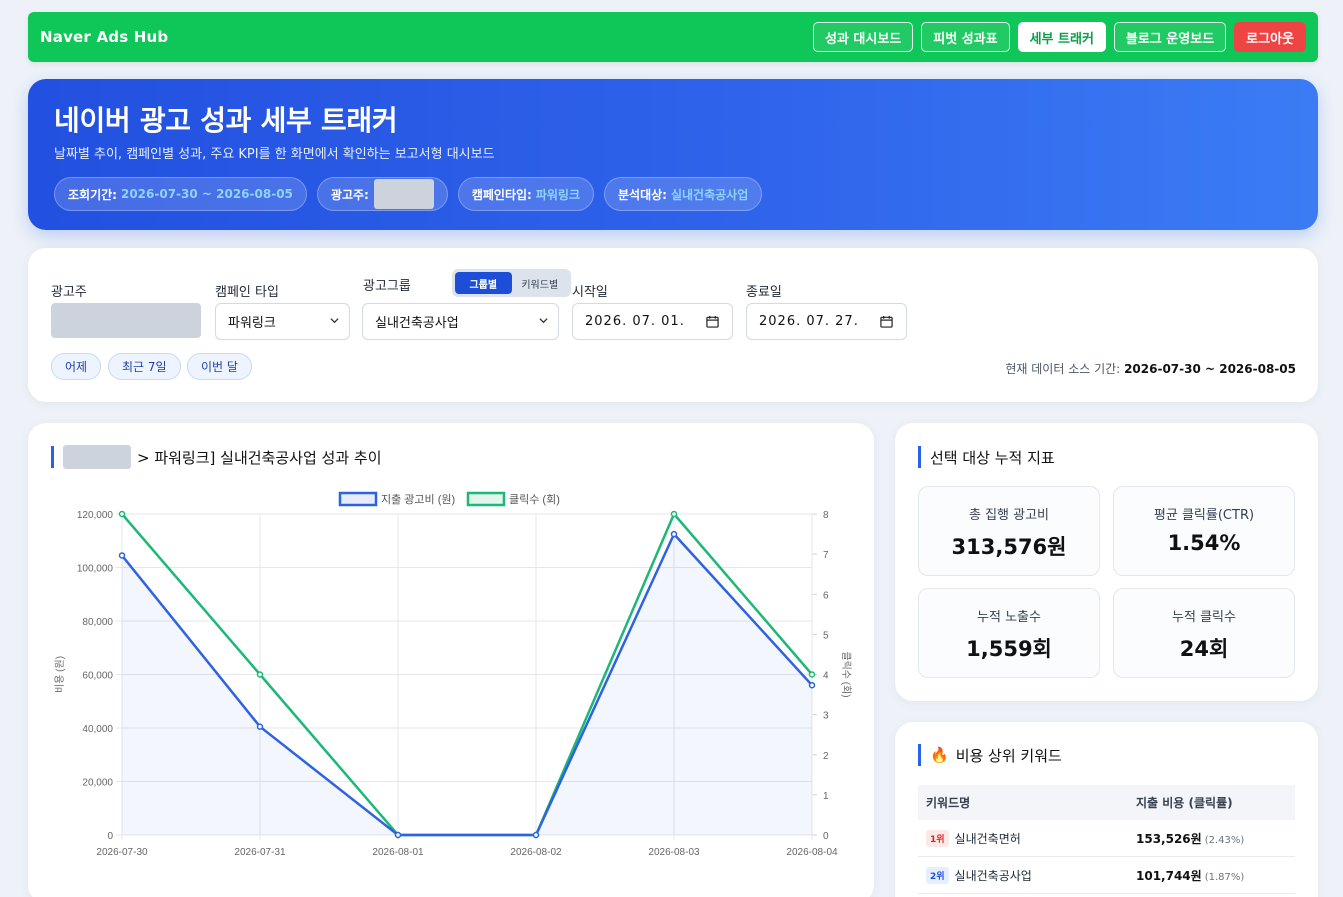 The image size is (1343, 897). What do you see at coordinates (948, 803) in the screenshot?
I see `col-keyword-name: 키워드명` at bounding box center [948, 803].